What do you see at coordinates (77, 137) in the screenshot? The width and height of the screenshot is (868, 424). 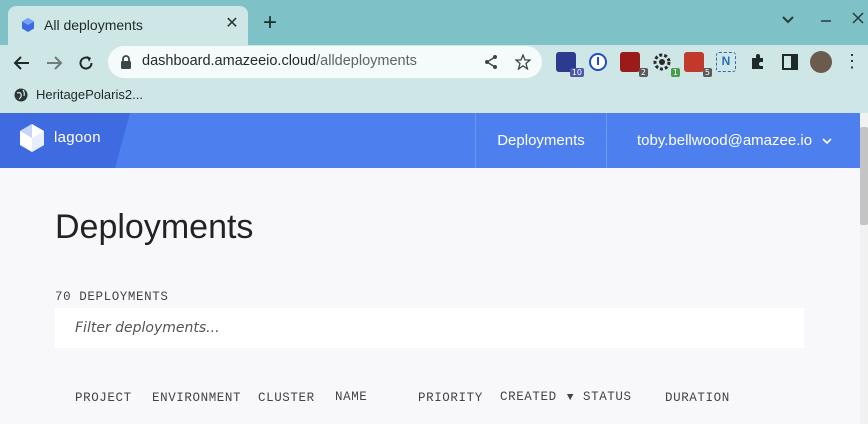 I see `logo-text: lagoon` at bounding box center [77, 137].